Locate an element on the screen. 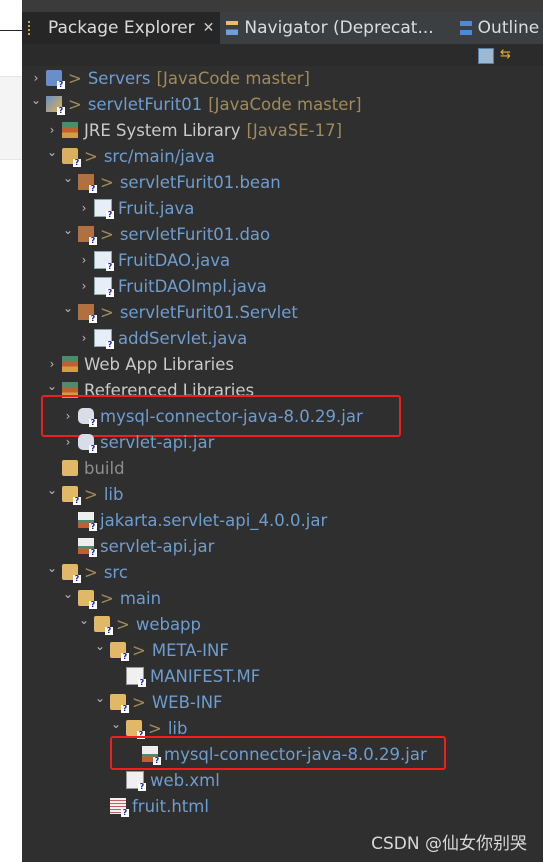  tree-item: › Web App Libraries is located at coordinates (140, 364).